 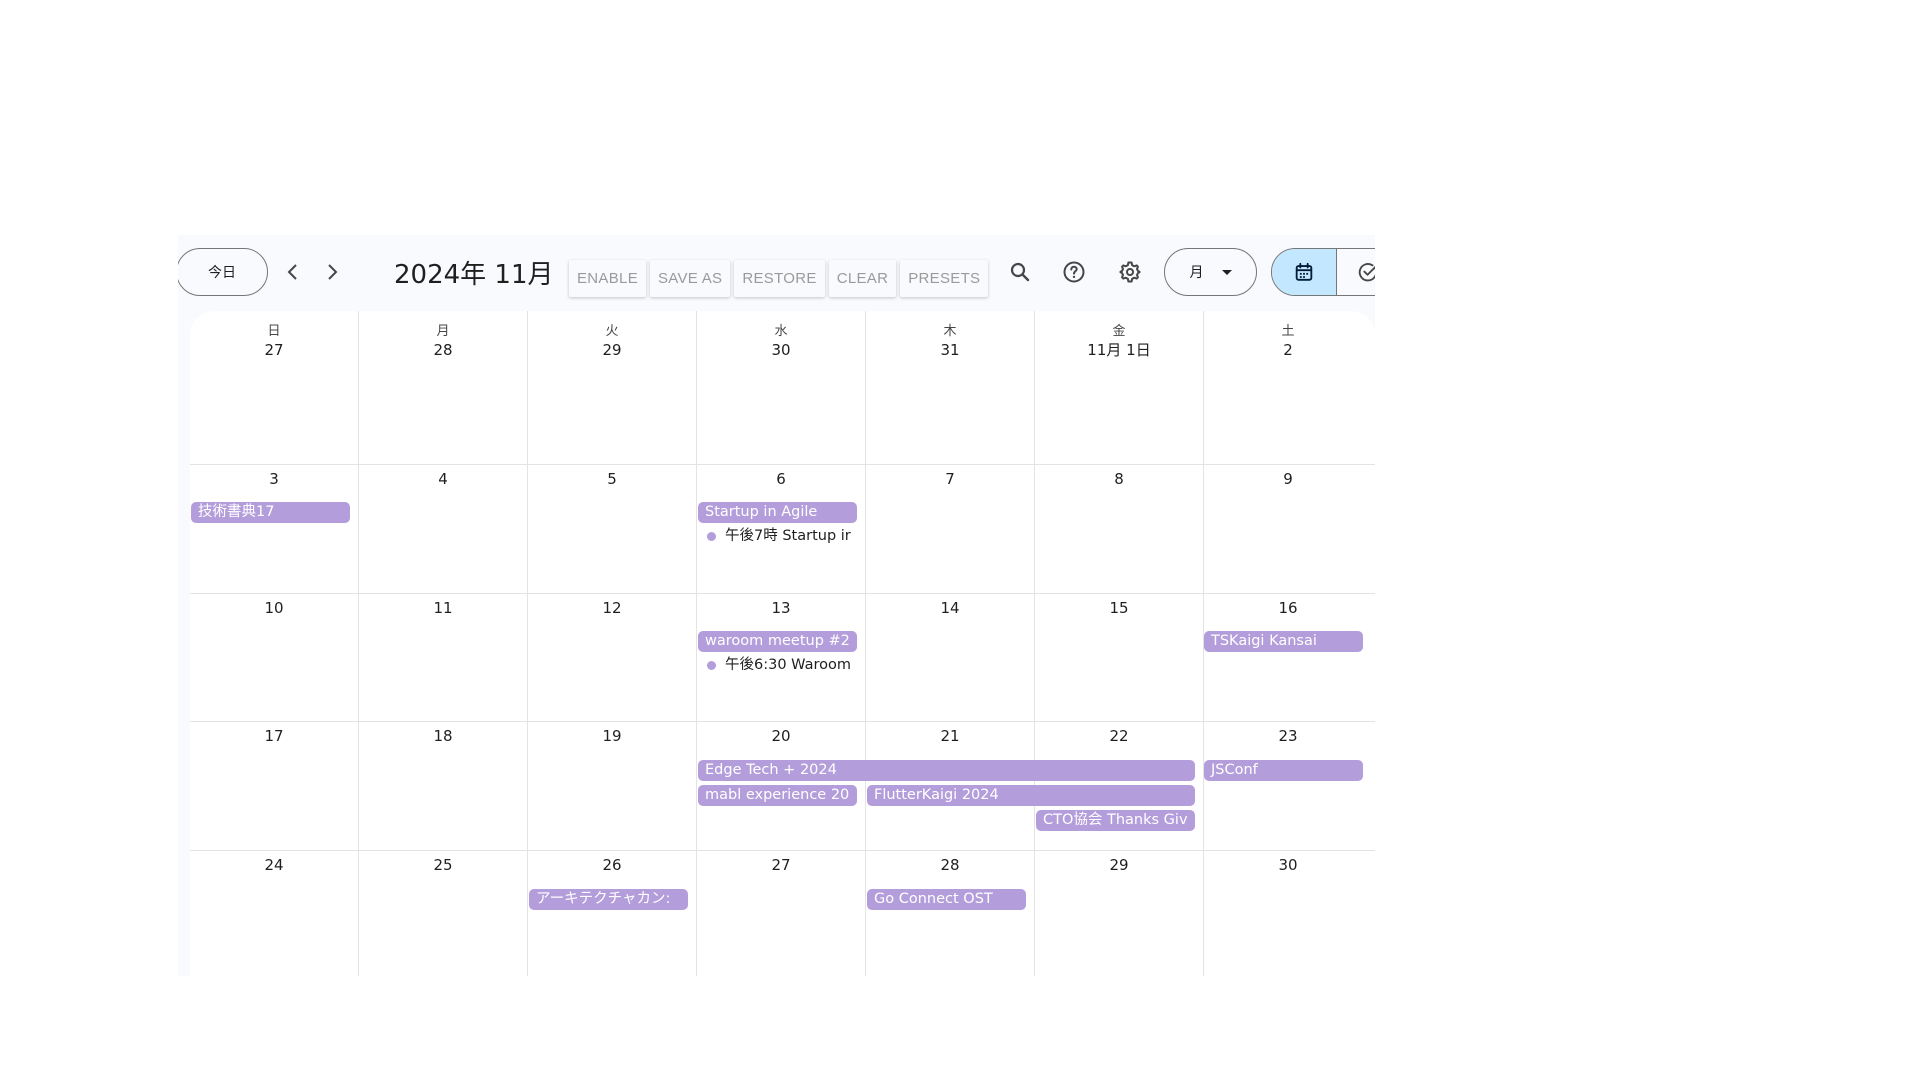 I want to click on dropdown-caret-icon, so click(x=1226, y=272).